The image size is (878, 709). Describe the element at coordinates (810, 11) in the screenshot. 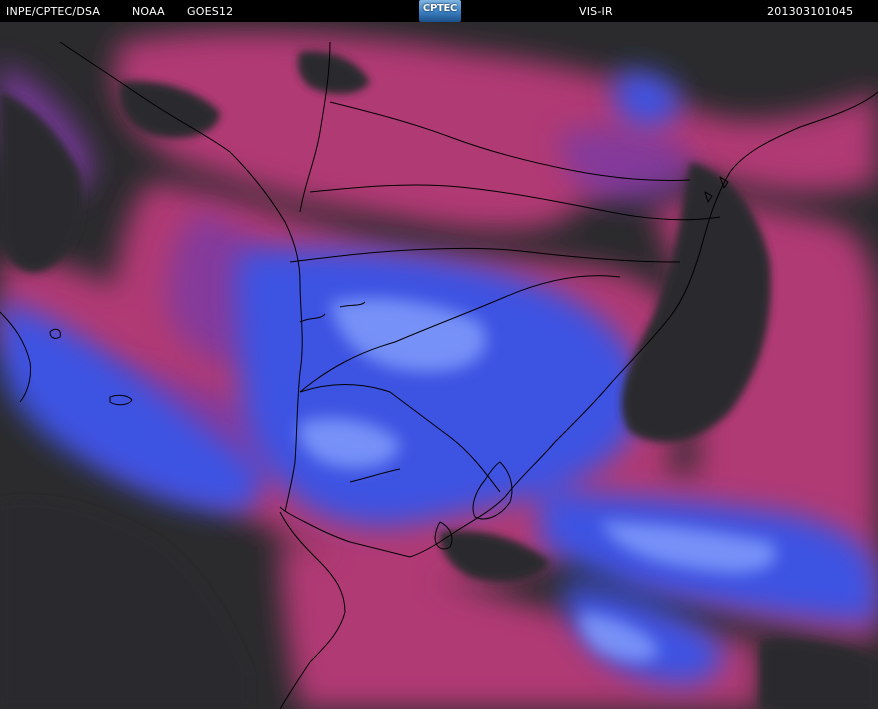

I see `timestamp-label: 201303101045` at that location.